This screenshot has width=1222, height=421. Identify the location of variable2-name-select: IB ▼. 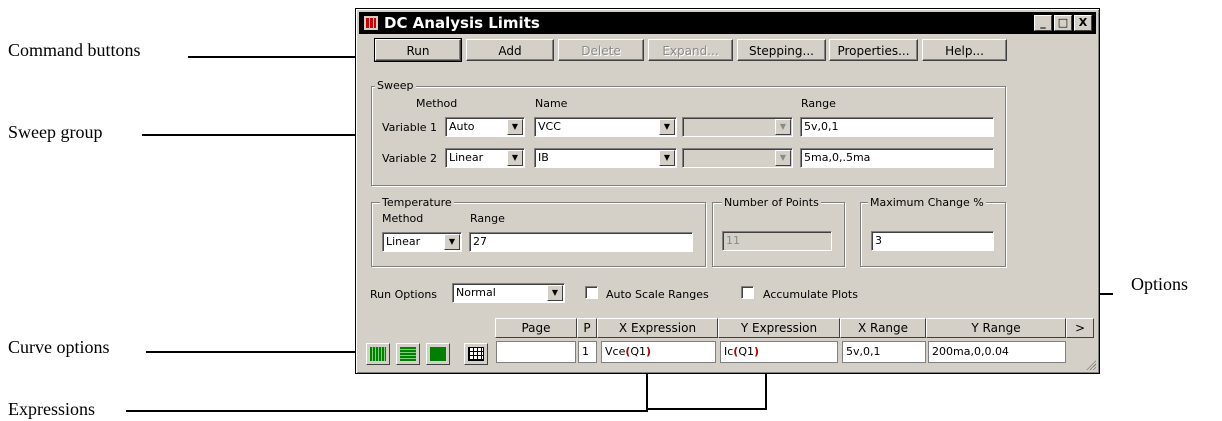
(605, 158).